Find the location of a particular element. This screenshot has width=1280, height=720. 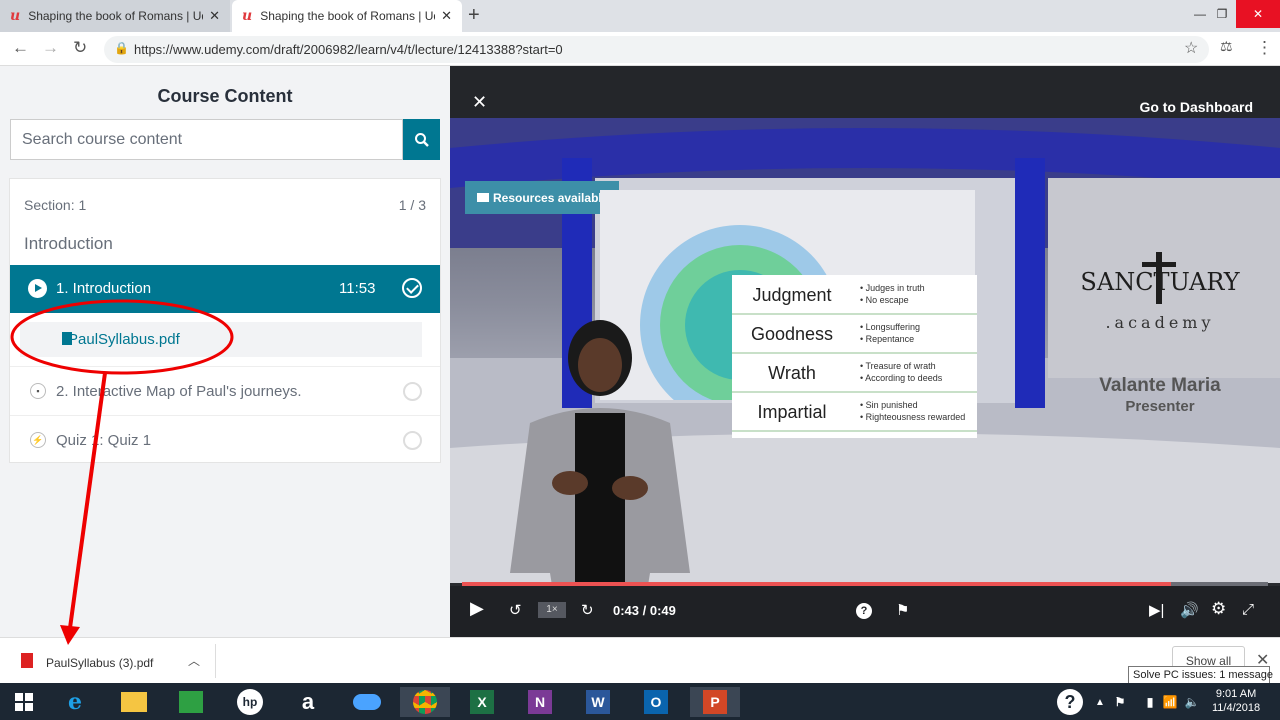

next-icon: ▶| is located at coordinates (1156, 610).